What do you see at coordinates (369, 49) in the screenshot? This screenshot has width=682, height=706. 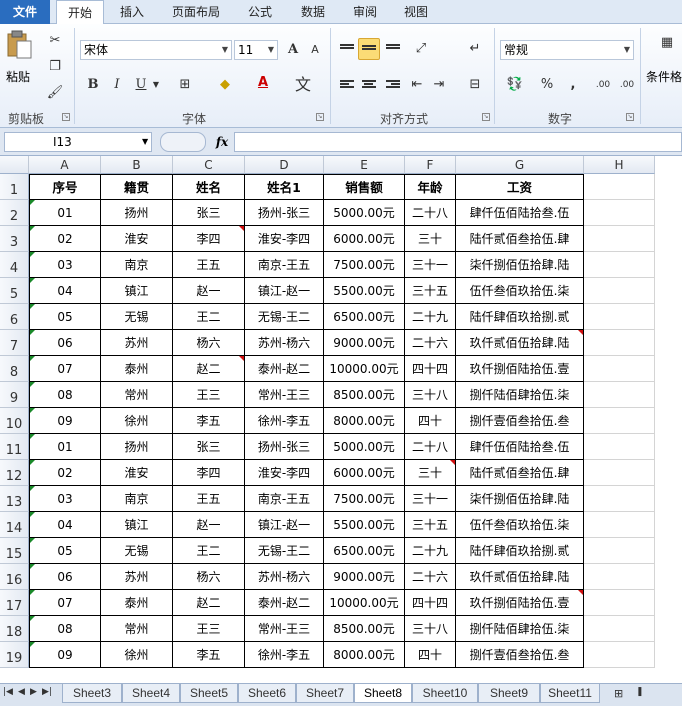 I see `align-middle-icon` at bounding box center [369, 49].